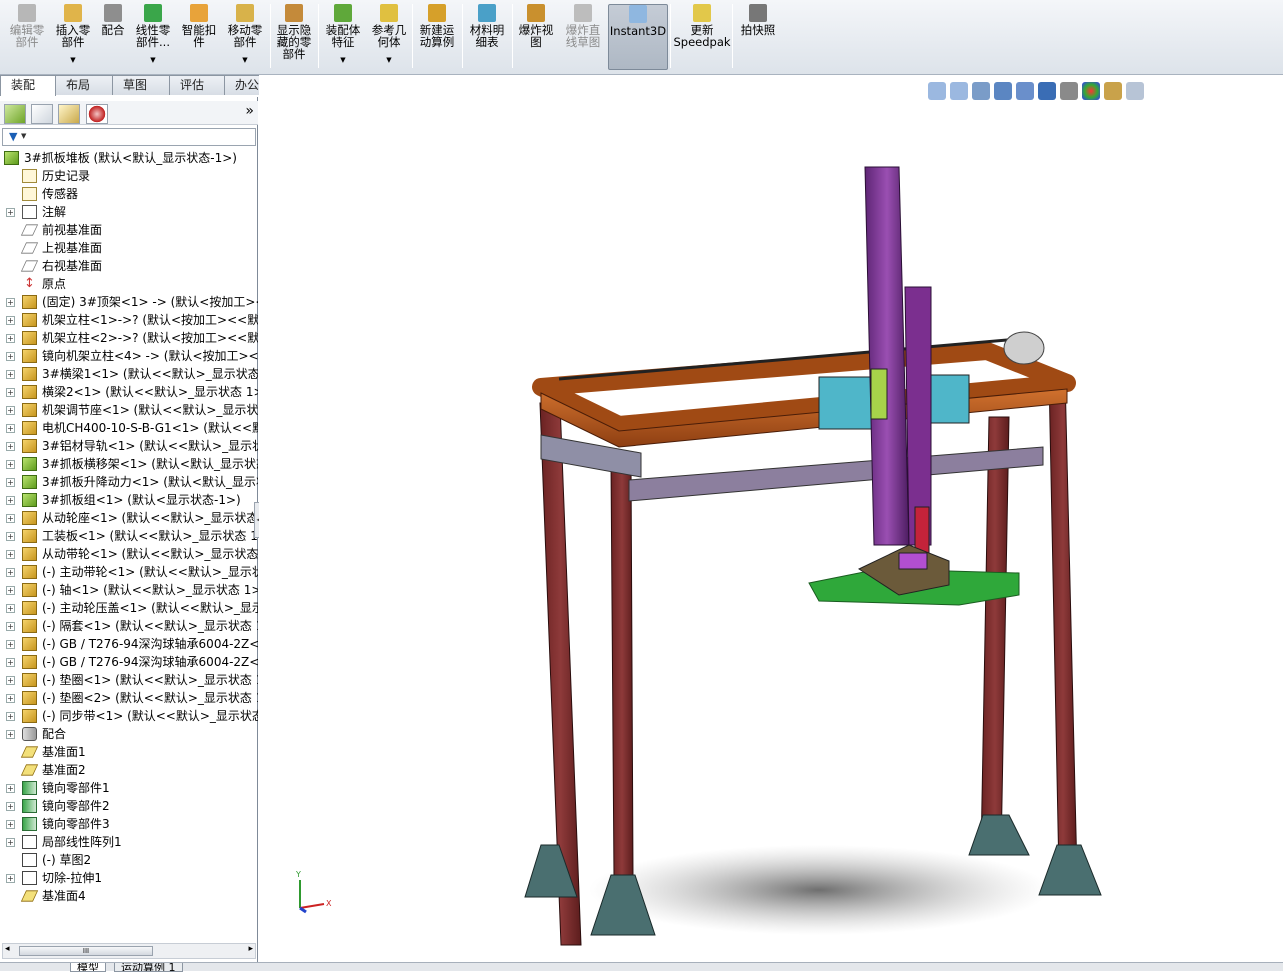 Image resolution: width=1283 pixels, height=972 pixels. I want to click on tree-item: + 镜向零部件1, so click(129, 788).